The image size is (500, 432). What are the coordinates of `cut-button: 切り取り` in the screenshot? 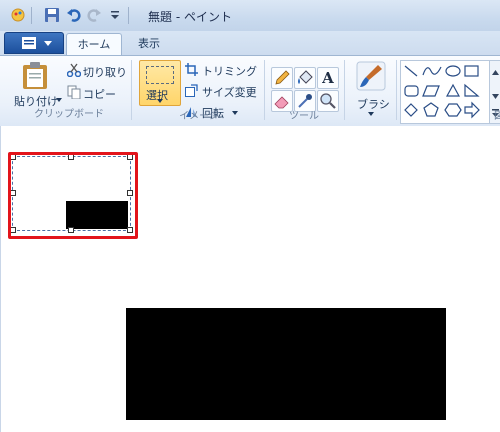 It's located at (95, 71).